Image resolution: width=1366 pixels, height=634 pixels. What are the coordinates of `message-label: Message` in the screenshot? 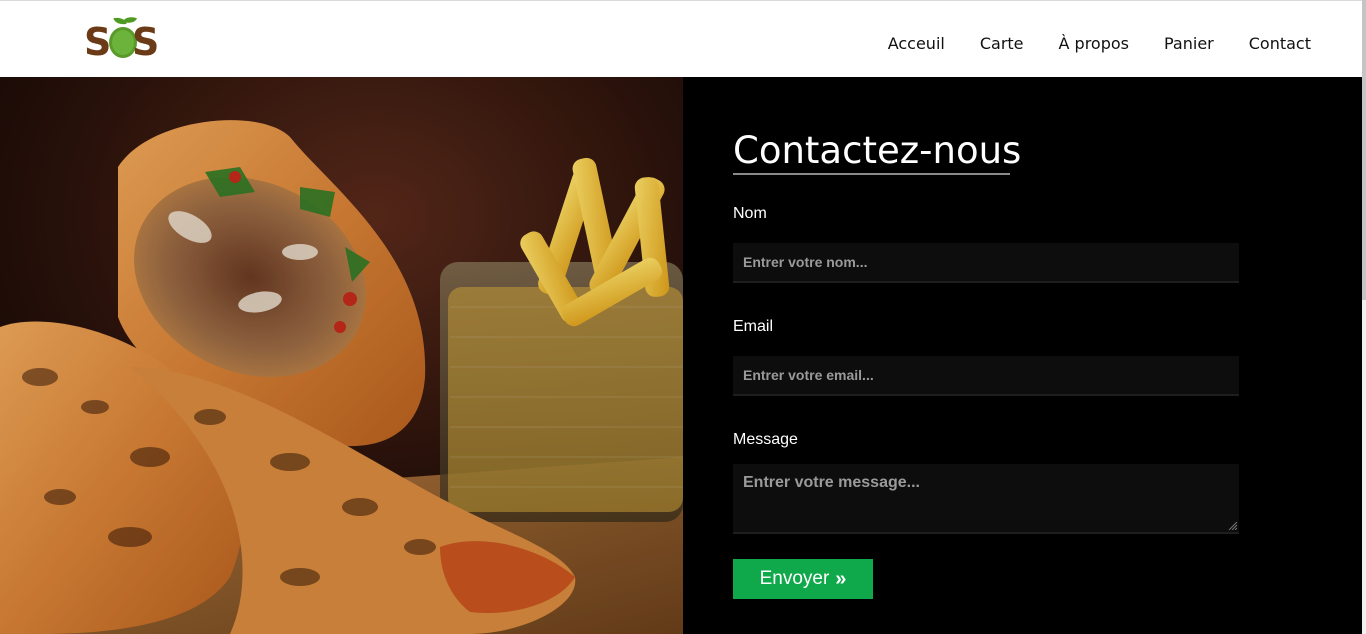 It's located at (765, 439).